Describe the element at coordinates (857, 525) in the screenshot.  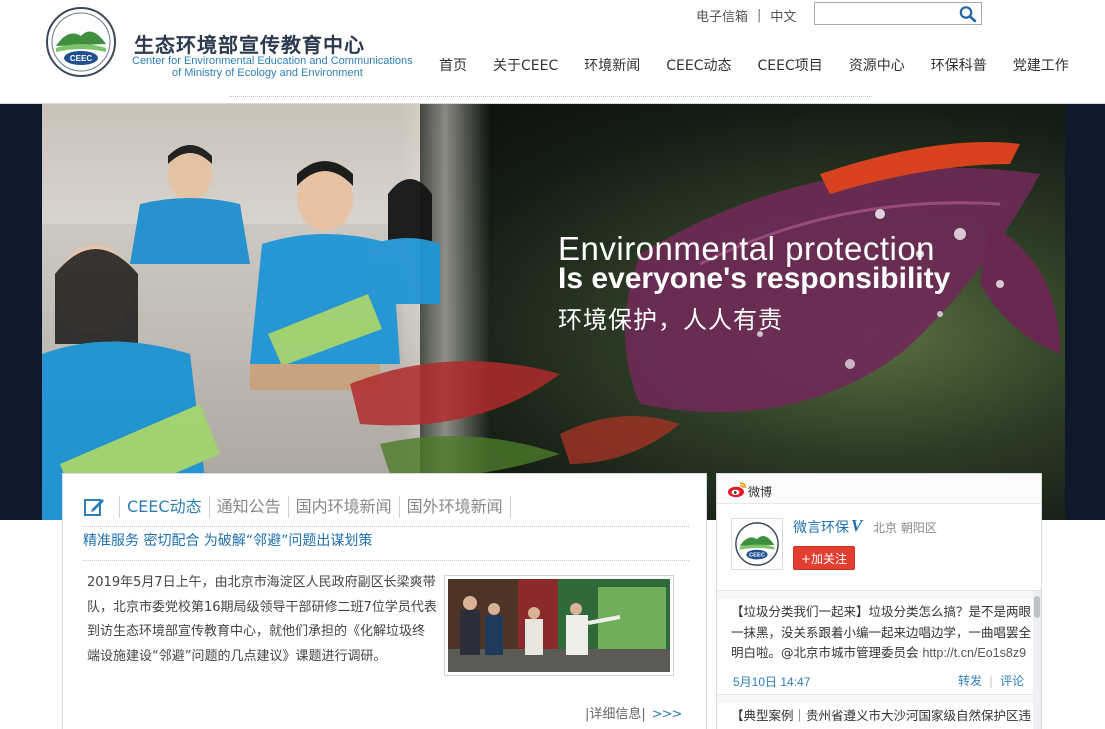
I see `verified-icon: V` at that location.